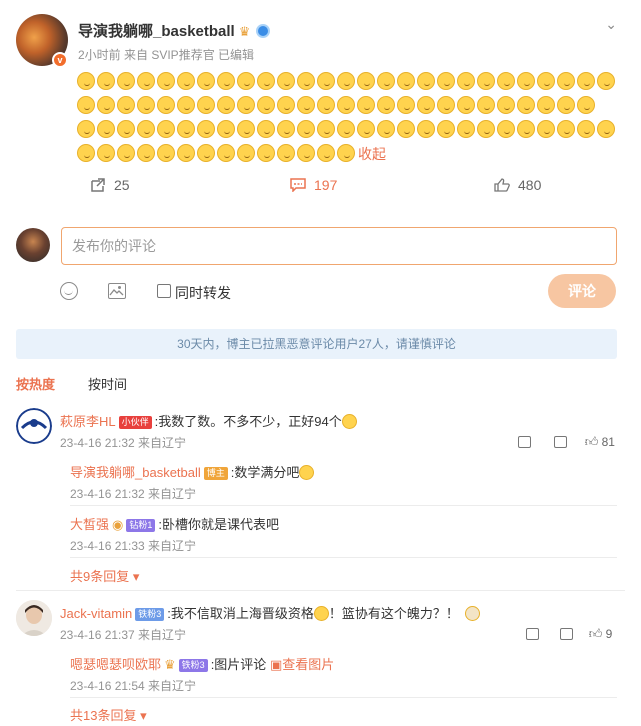 The width and height of the screenshot is (641, 726). I want to click on author-name: 导演我躺哪_basketball ♛, so click(174, 30).